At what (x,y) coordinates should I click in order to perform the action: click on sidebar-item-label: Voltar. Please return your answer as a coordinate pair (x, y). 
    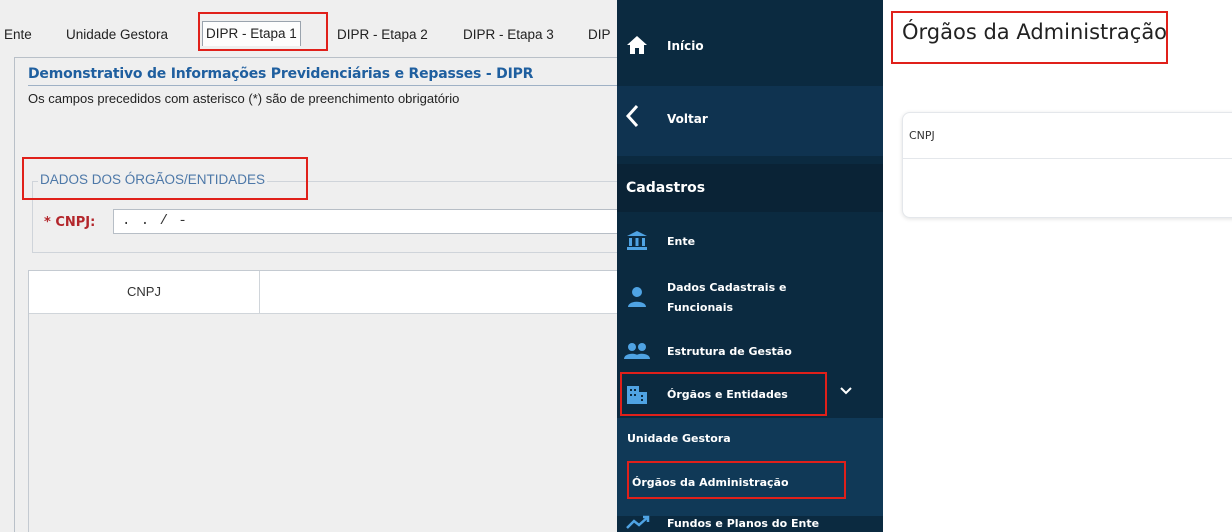
    Looking at the image, I should click on (687, 119).